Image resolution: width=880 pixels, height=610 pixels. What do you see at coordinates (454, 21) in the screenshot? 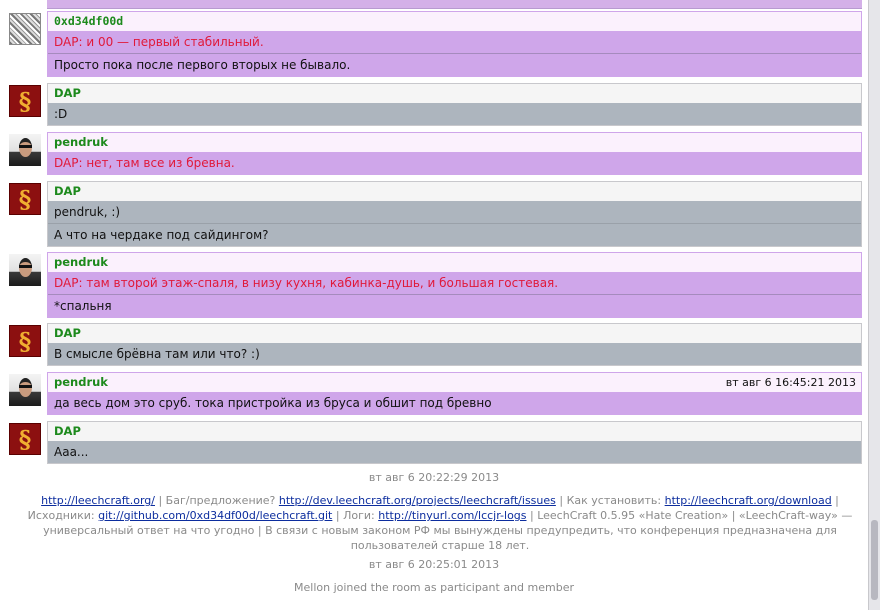
I see `message-header: 0xd34df00d` at bounding box center [454, 21].